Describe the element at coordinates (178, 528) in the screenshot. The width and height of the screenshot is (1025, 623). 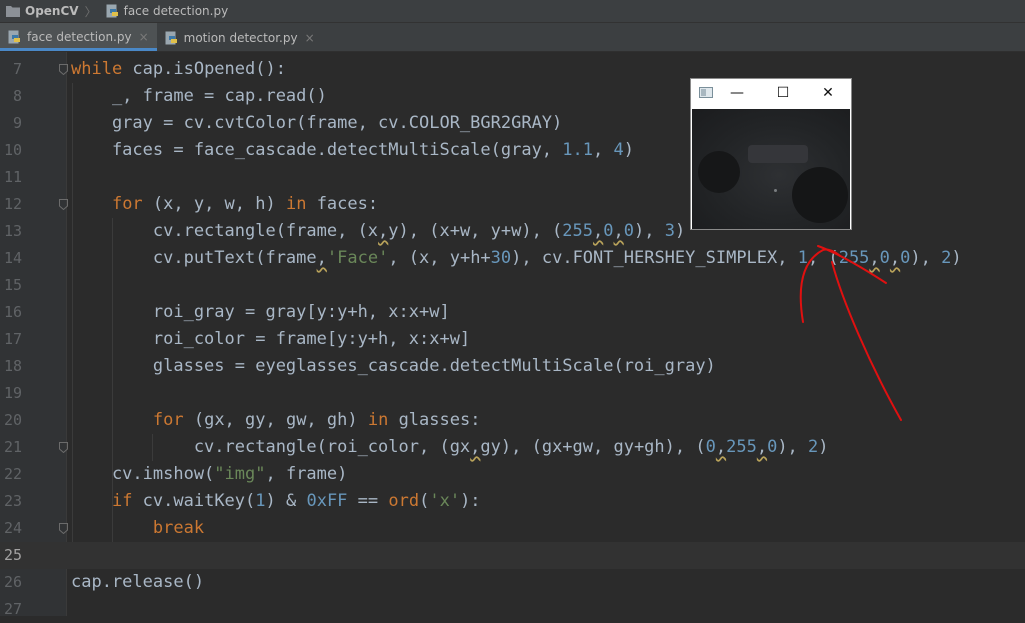
I see `code-token: break` at that location.